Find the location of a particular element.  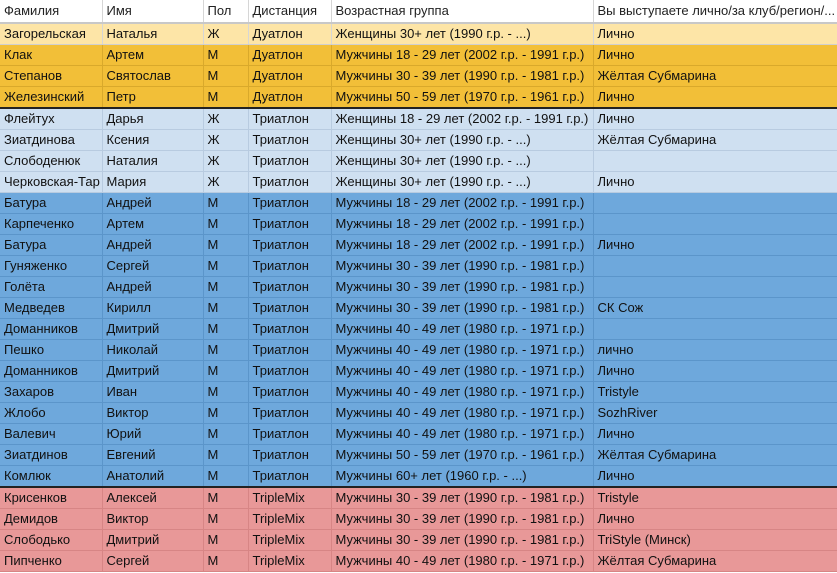

affiliation-cell: TriStyle (Минск) is located at coordinates (715, 540).